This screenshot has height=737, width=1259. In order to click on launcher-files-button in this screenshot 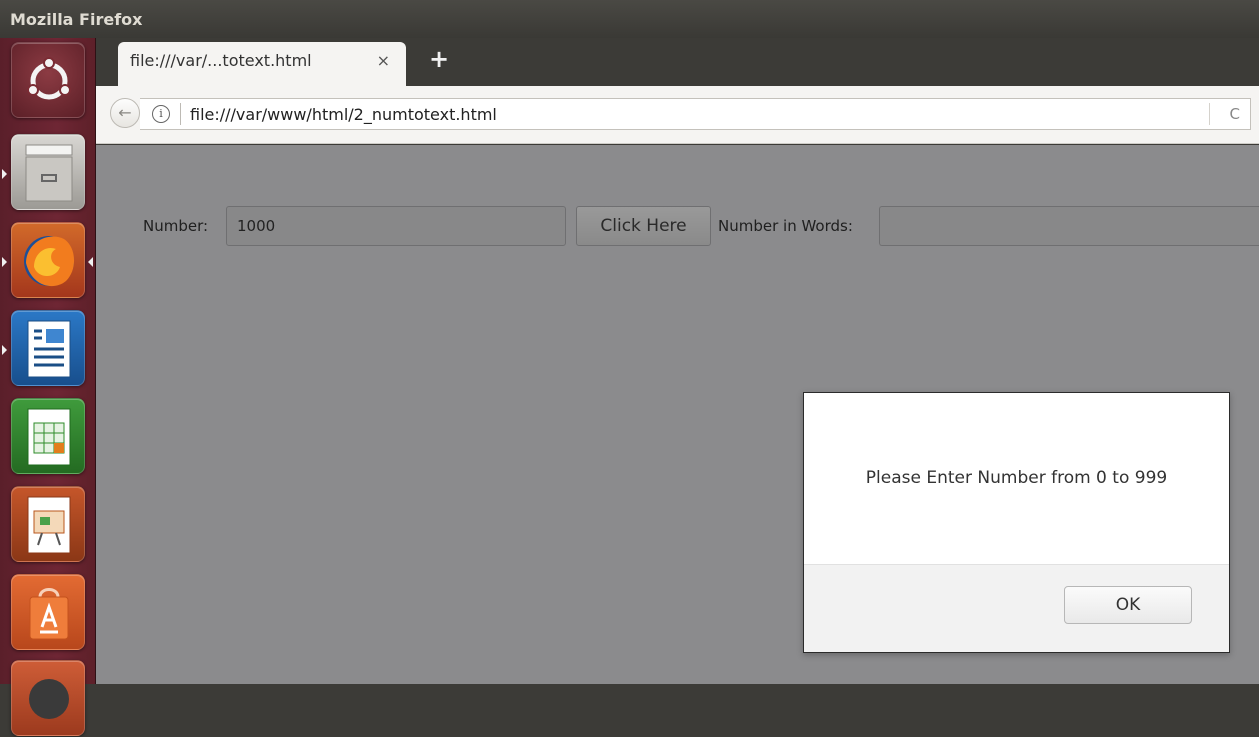, I will do `click(48, 172)`.